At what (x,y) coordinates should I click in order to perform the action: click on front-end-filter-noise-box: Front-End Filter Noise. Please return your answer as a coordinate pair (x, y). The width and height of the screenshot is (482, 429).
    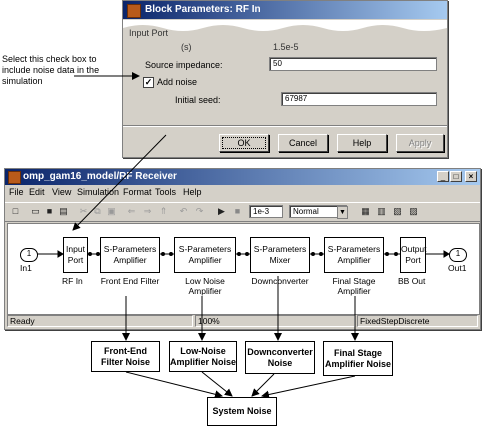
    Looking at the image, I should click on (125, 356).